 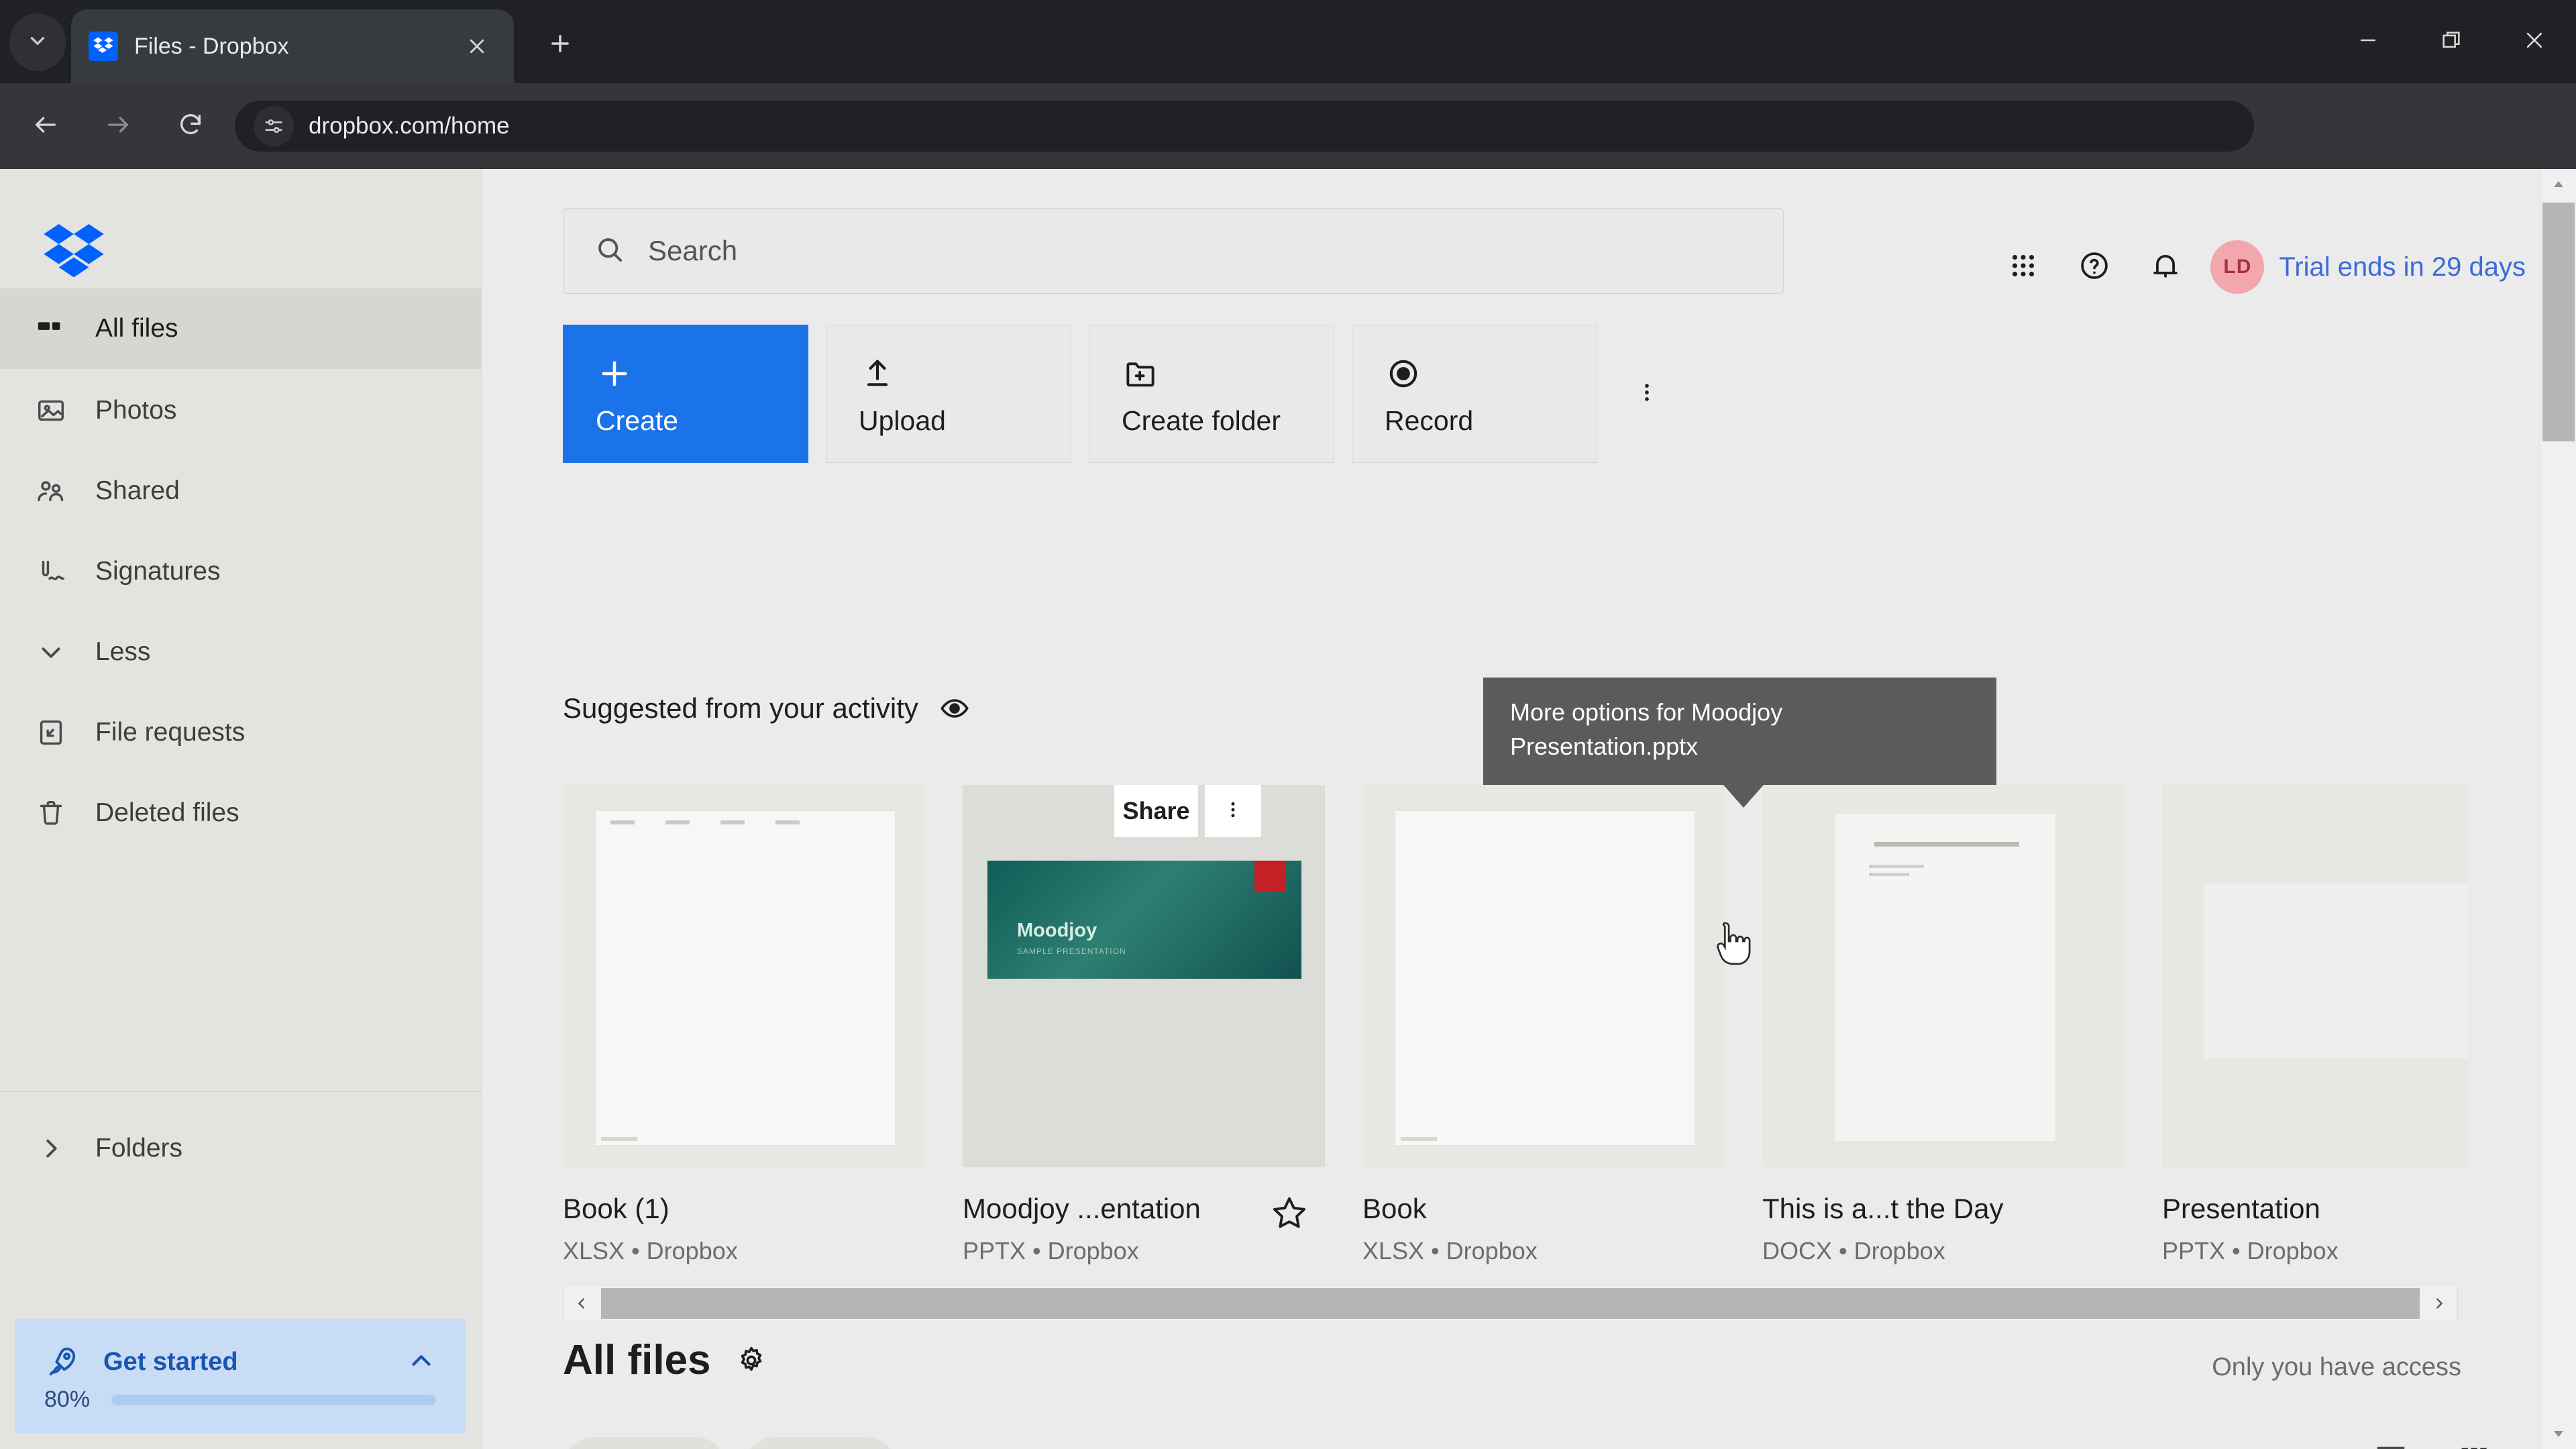 What do you see at coordinates (273, 1399) in the screenshot?
I see `progress-bar-track` at bounding box center [273, 1399].